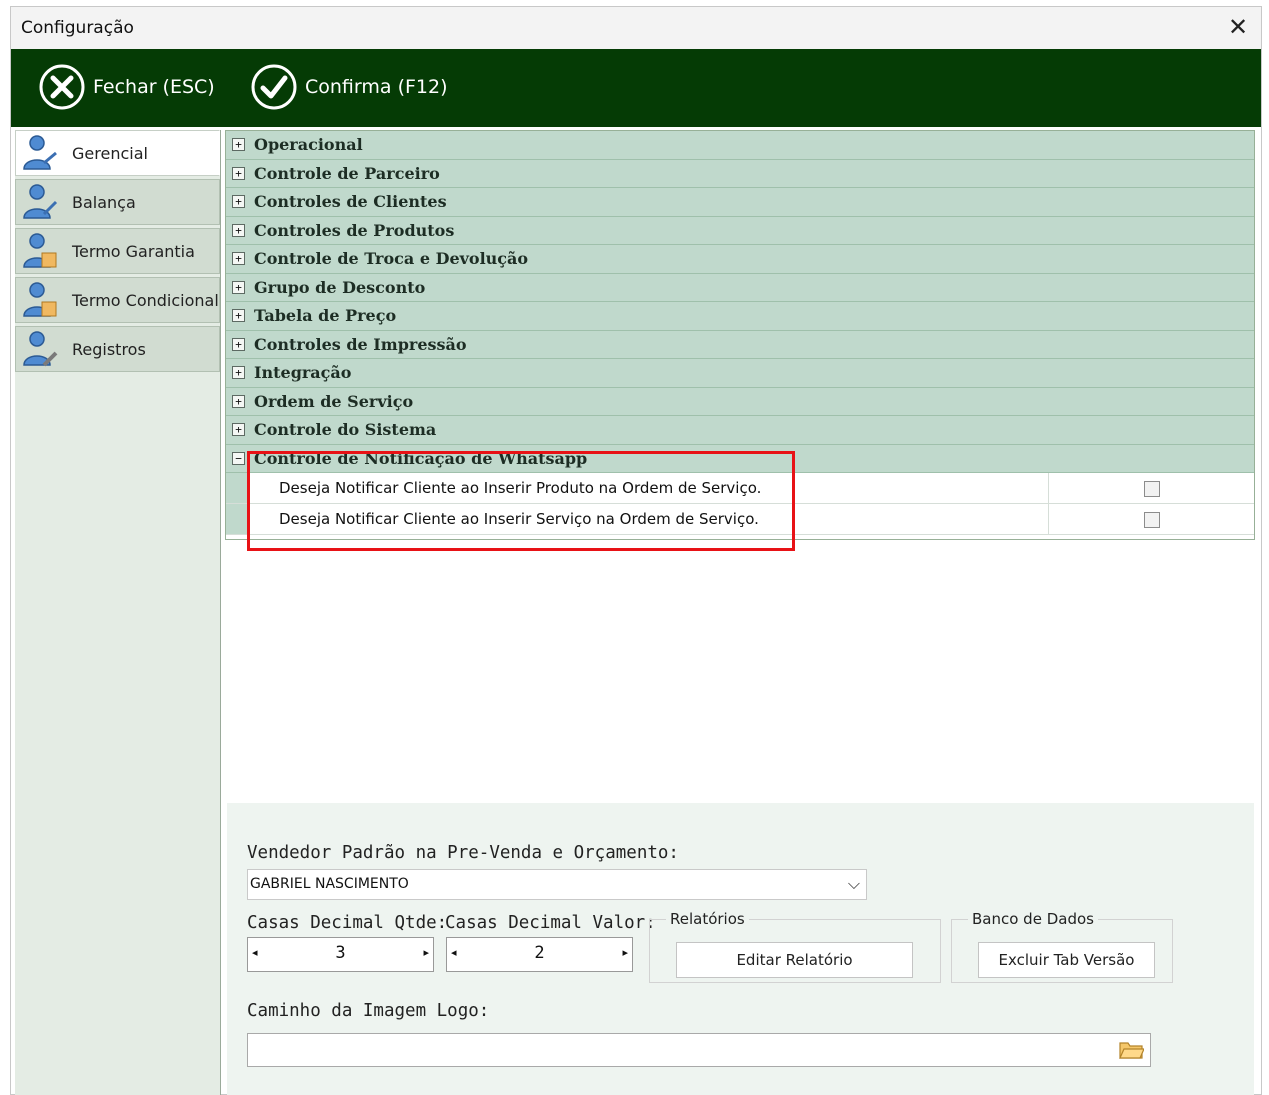 The width and height of the screenshot is (1269, 1095). I want to click on casas-qtde-label: Casas Decimal Qtde:, so click(347, 923).